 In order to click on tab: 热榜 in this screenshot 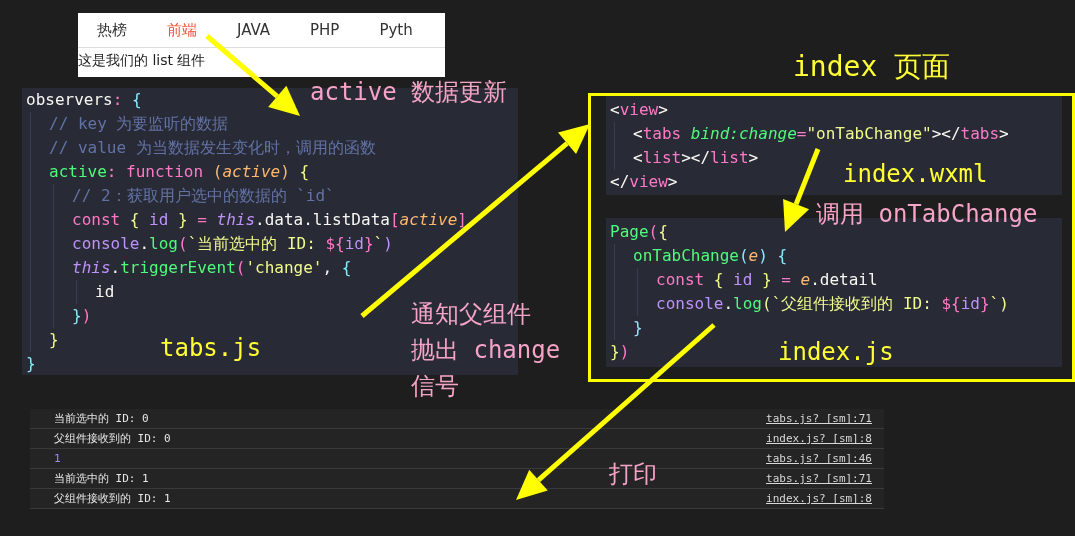, I will do `click(112, 30)`.